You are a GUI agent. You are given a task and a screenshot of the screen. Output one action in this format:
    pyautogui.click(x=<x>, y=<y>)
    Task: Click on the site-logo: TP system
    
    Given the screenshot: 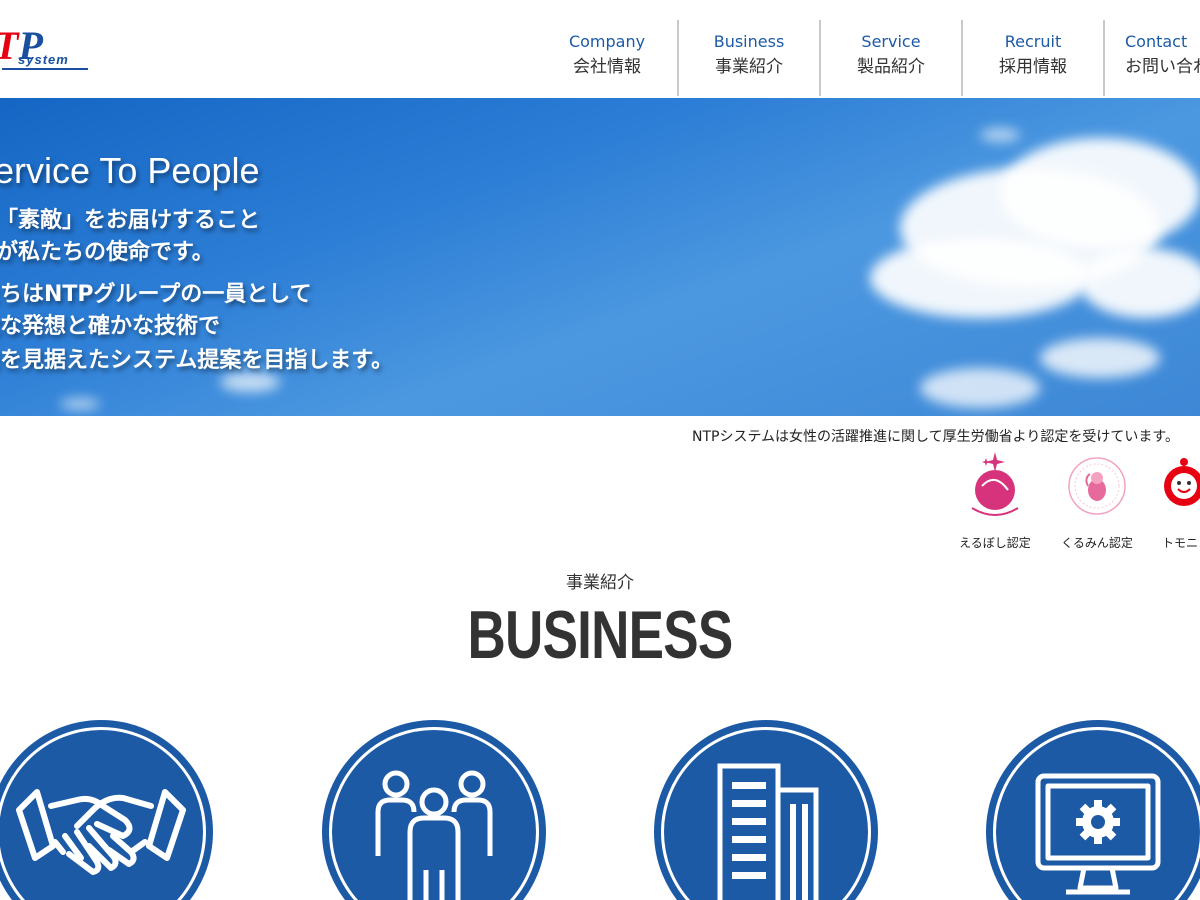 What is the action you would take?
    pyautogui.click(x=52, y=50)
    